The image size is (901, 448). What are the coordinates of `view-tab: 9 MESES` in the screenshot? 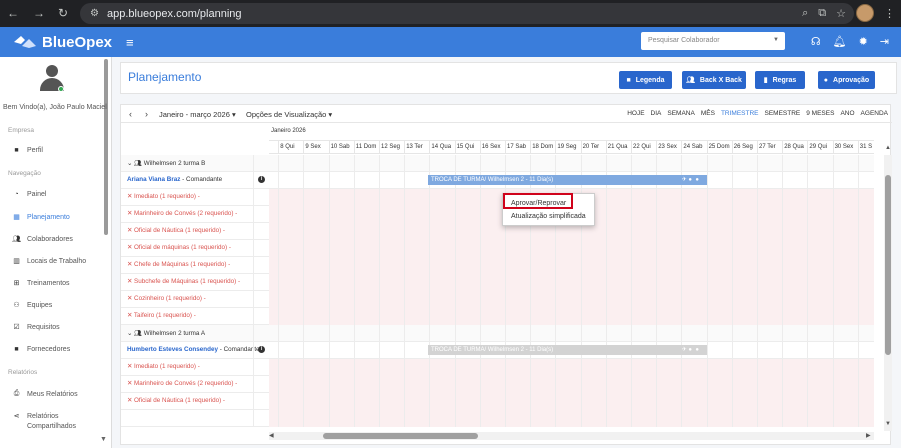 It's located at (820, 113).